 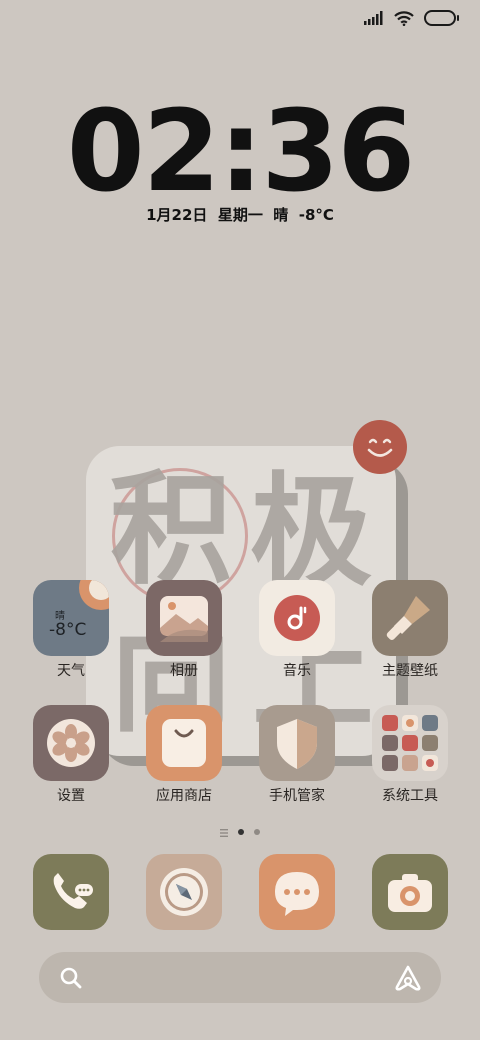 I want to click on status-bar, so click(x=411, y=18).